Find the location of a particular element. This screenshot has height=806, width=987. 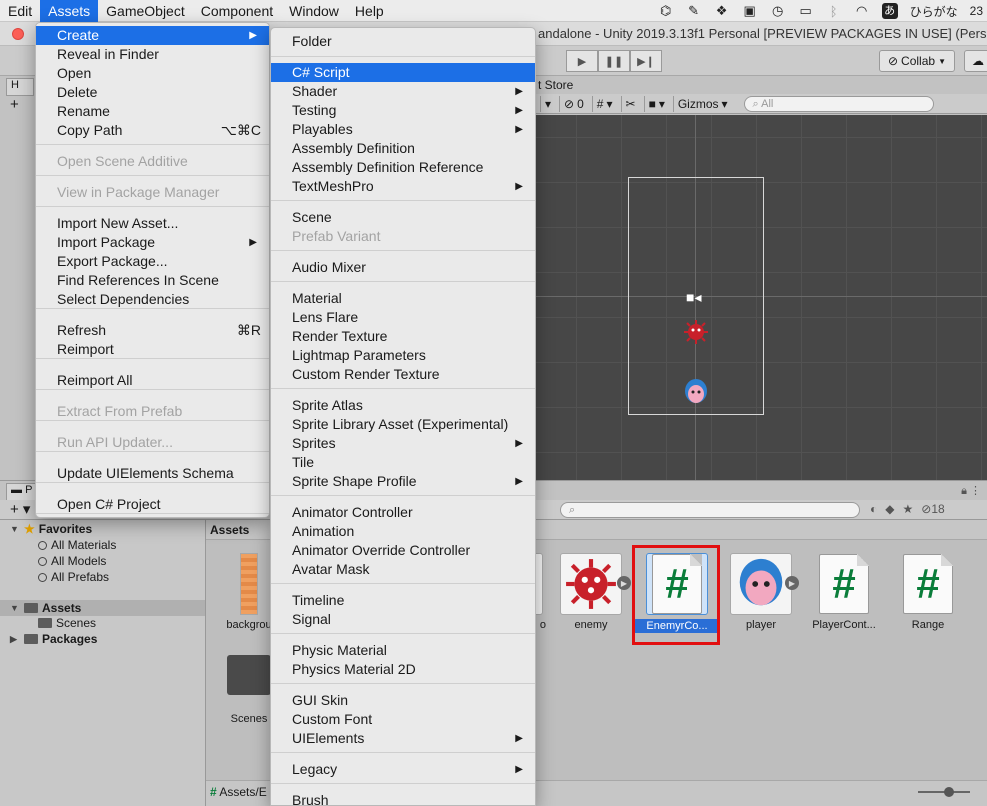

cloud-button: ☁ is located at coordinates (975, 61).